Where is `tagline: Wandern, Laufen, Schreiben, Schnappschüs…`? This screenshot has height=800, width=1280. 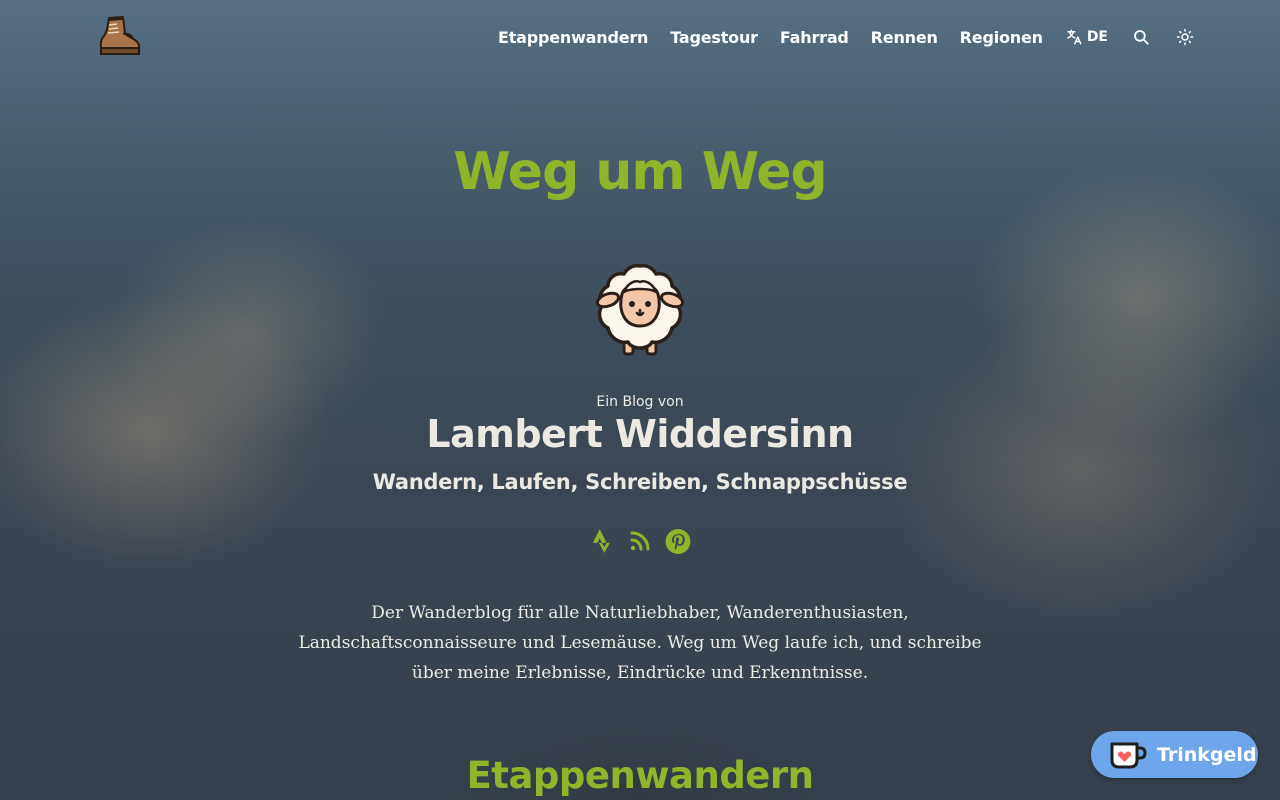
tagline: Wandern, Laufen, Schreiben, Schnappschüs… is located at coordinates (640, 482).